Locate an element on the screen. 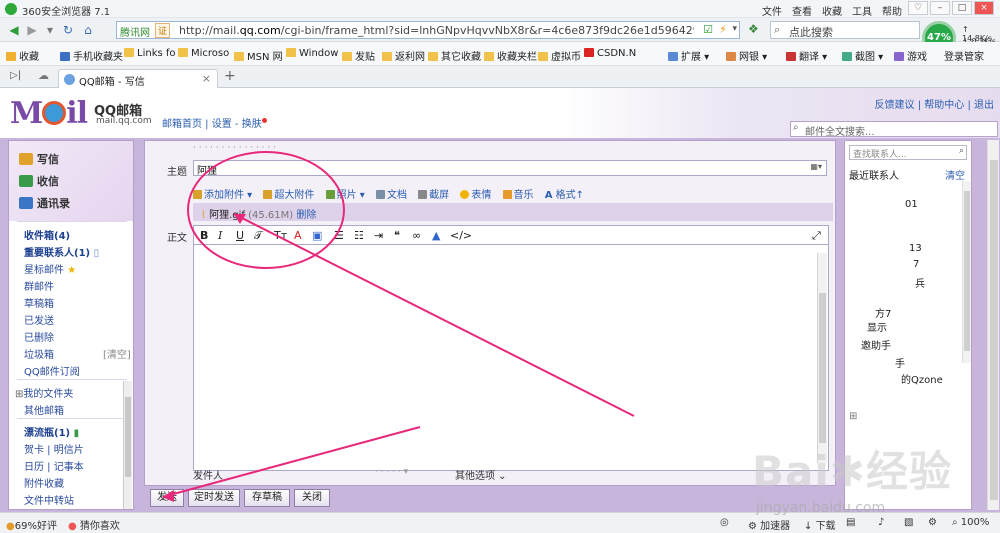  contact-item: 兵 is located at coordinates (920, 282).